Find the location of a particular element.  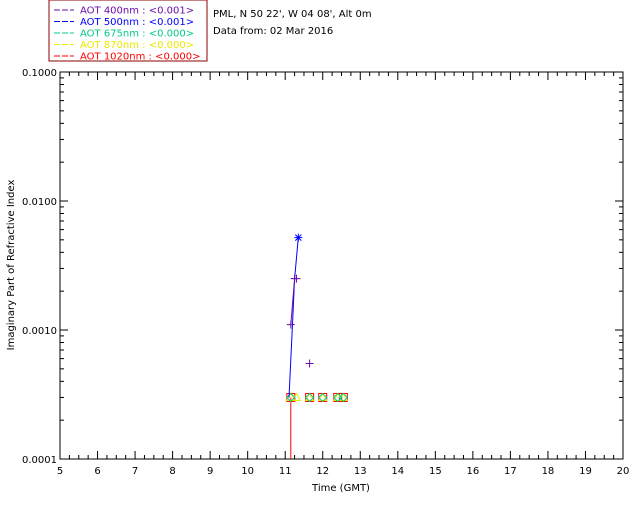

series-line is located at coordinates (293, 317).